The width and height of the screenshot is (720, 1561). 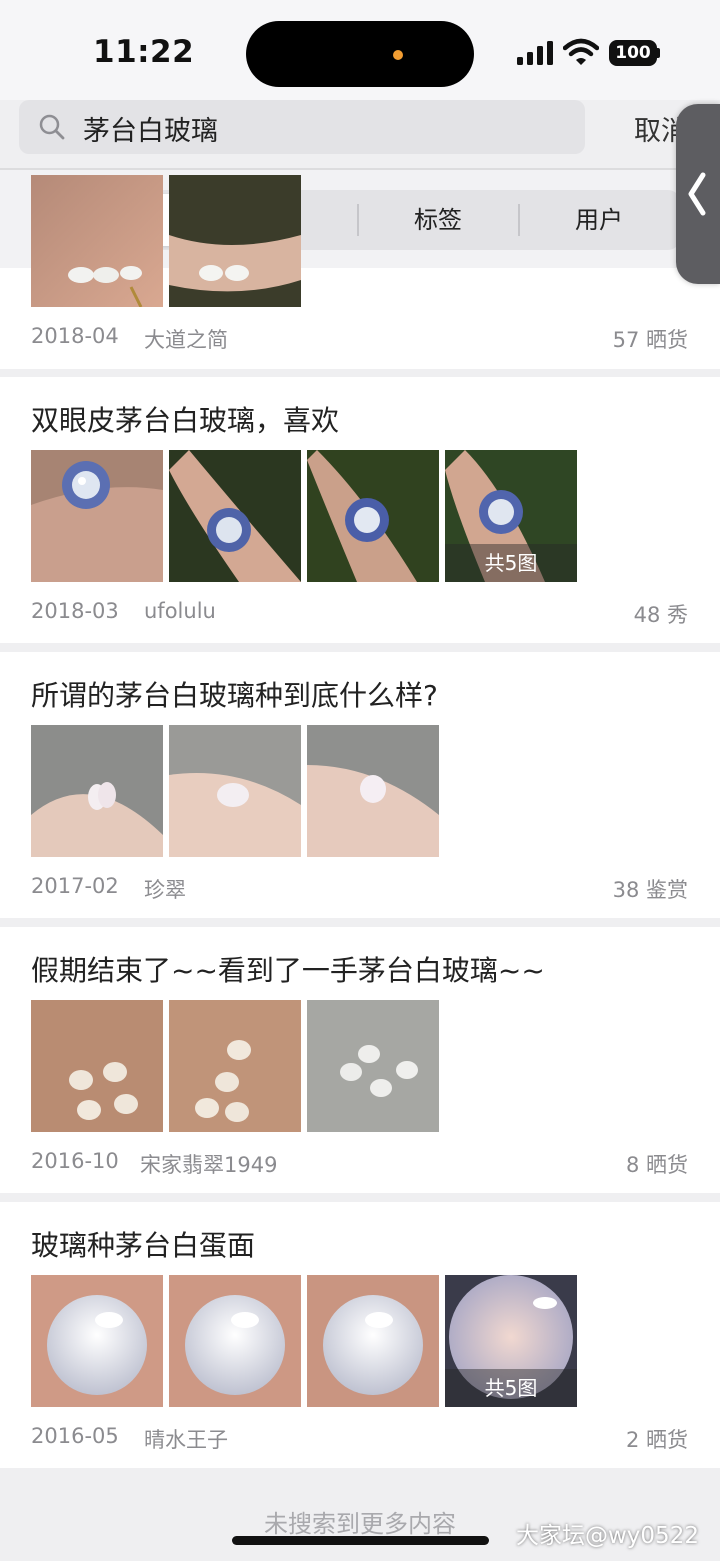 What do you see at coordinates (75, 886) in the screenshot?
I see `post-date: 2017-02` at bounding box center [75, 886].